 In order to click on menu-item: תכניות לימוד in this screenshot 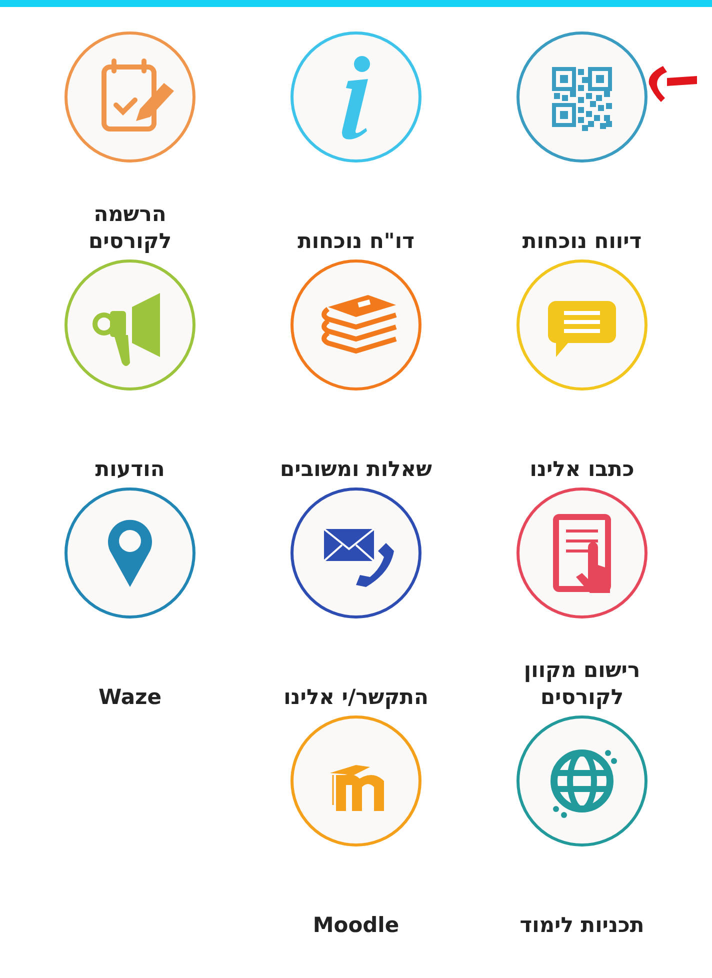, I will do `click(582, 829)`.